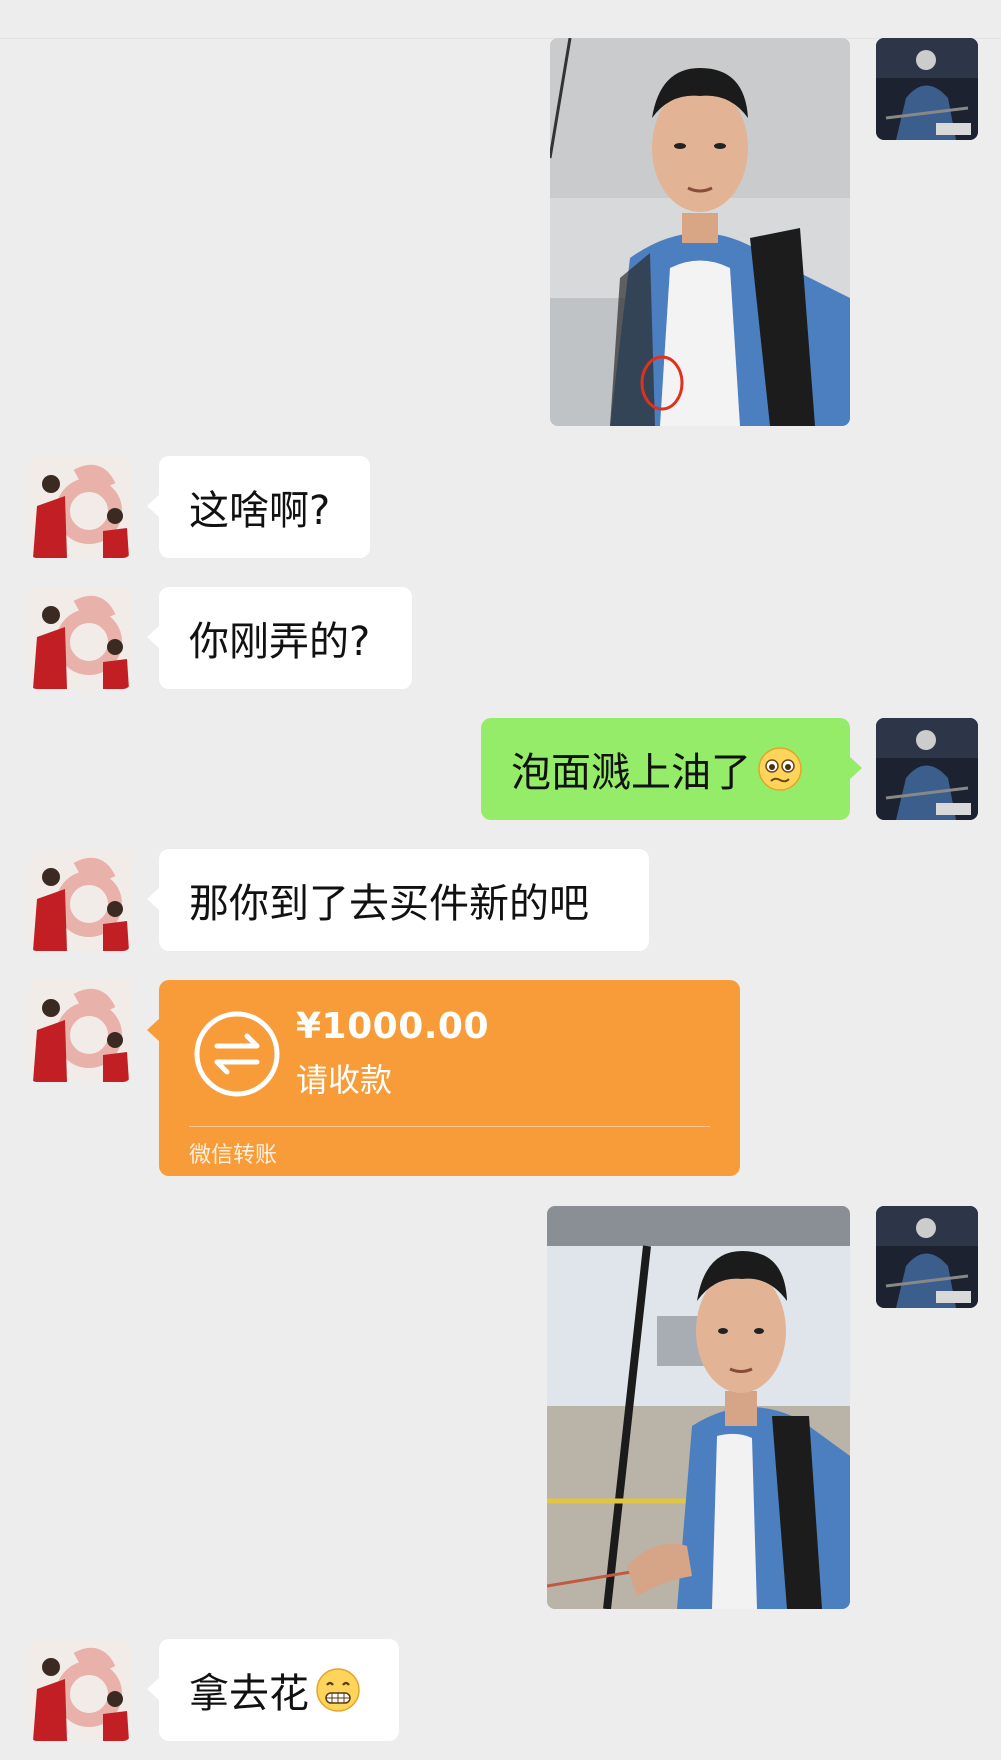 This screenshot has height=1760, width=1001. I want to click on transfer-card: ¥1000.00 请收款 微信转账, so click(443, 1078).